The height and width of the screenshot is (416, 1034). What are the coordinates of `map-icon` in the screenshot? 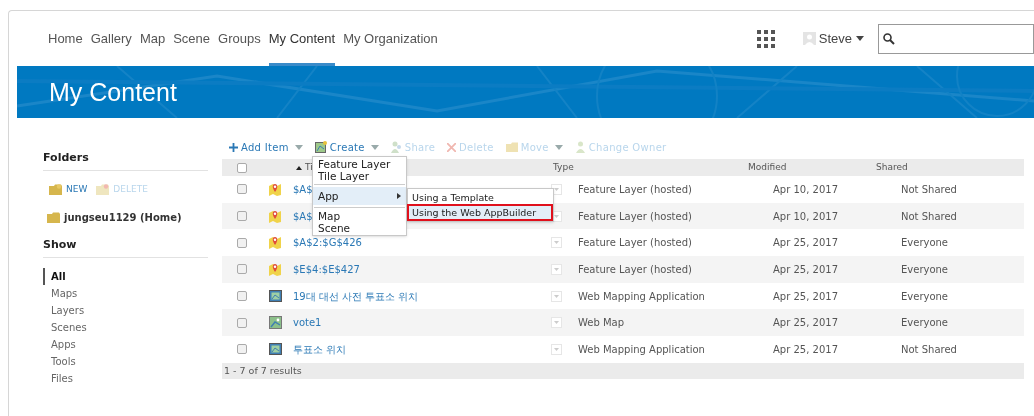 It's located at (320, 147).